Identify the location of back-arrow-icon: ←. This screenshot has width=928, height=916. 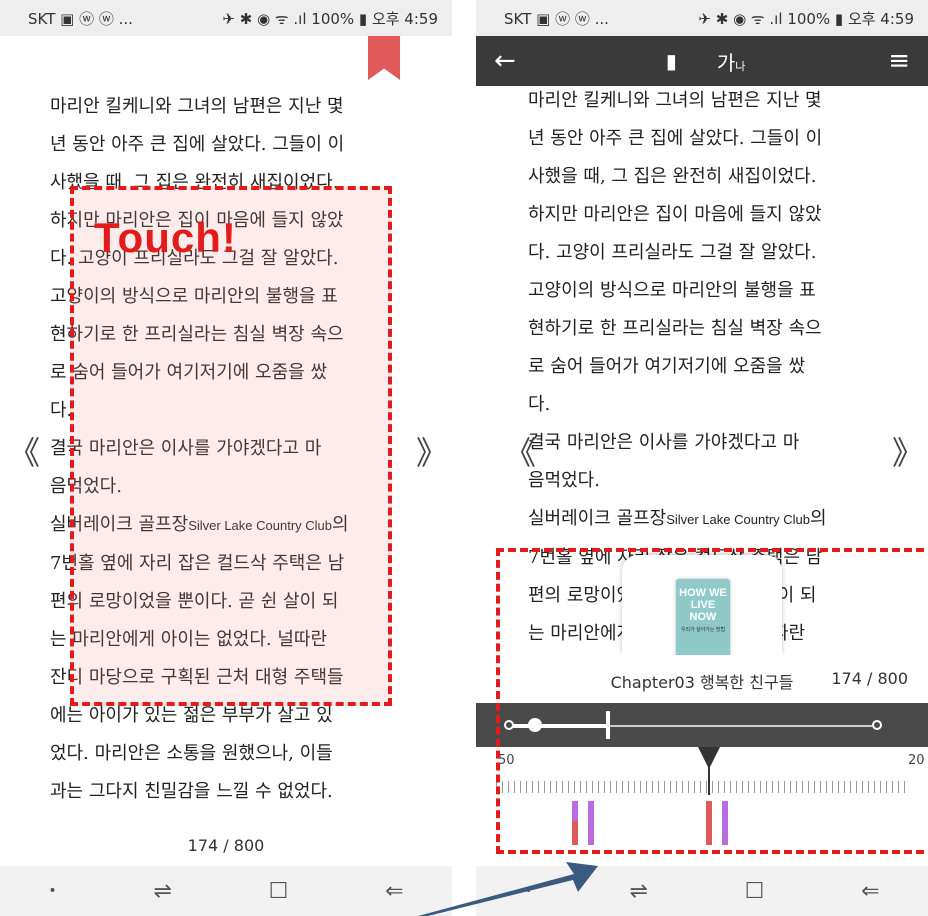
(505, 61).